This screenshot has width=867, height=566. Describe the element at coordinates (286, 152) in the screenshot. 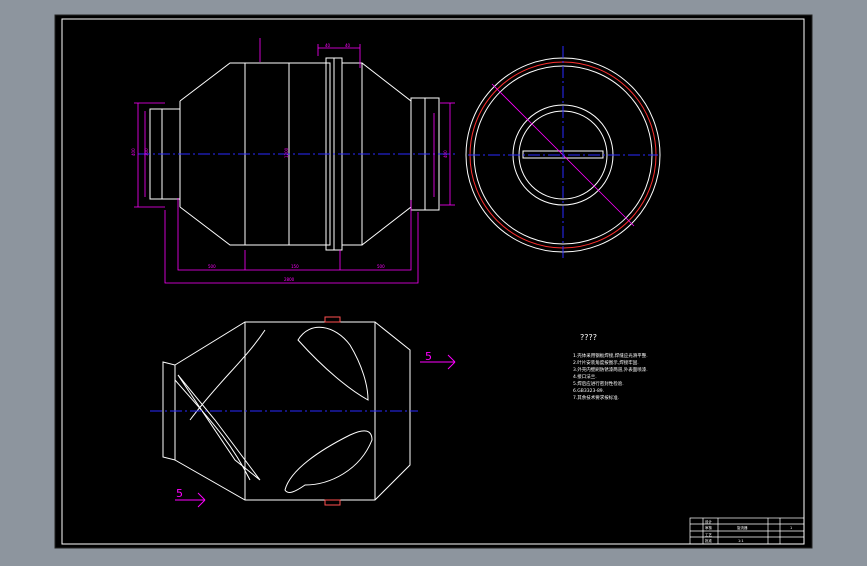

I see `svg-text: 1200` at that location.